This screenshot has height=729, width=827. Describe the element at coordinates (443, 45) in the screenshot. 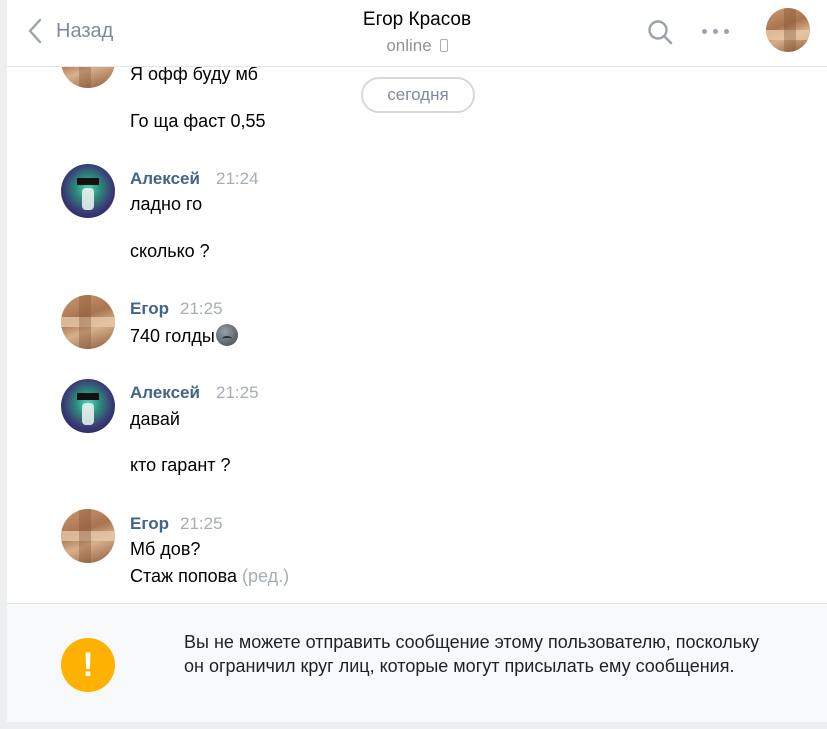

I see `mobile-phone-icon` at that location.